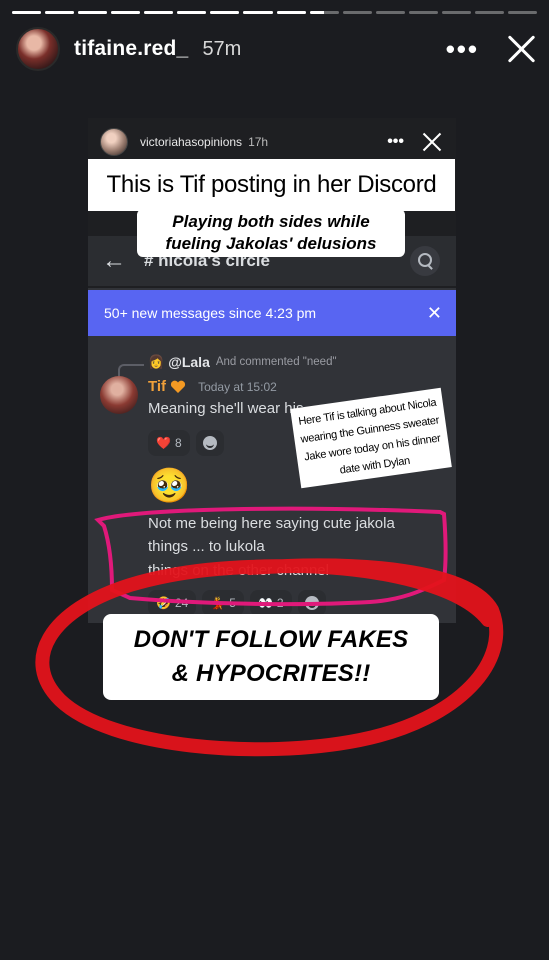 The width and height of the screenshot is (549, 960). Describe the element at coordinates (169, 486) in the screenshot. I see `pleading-face-emoji: 🥹` at that location.